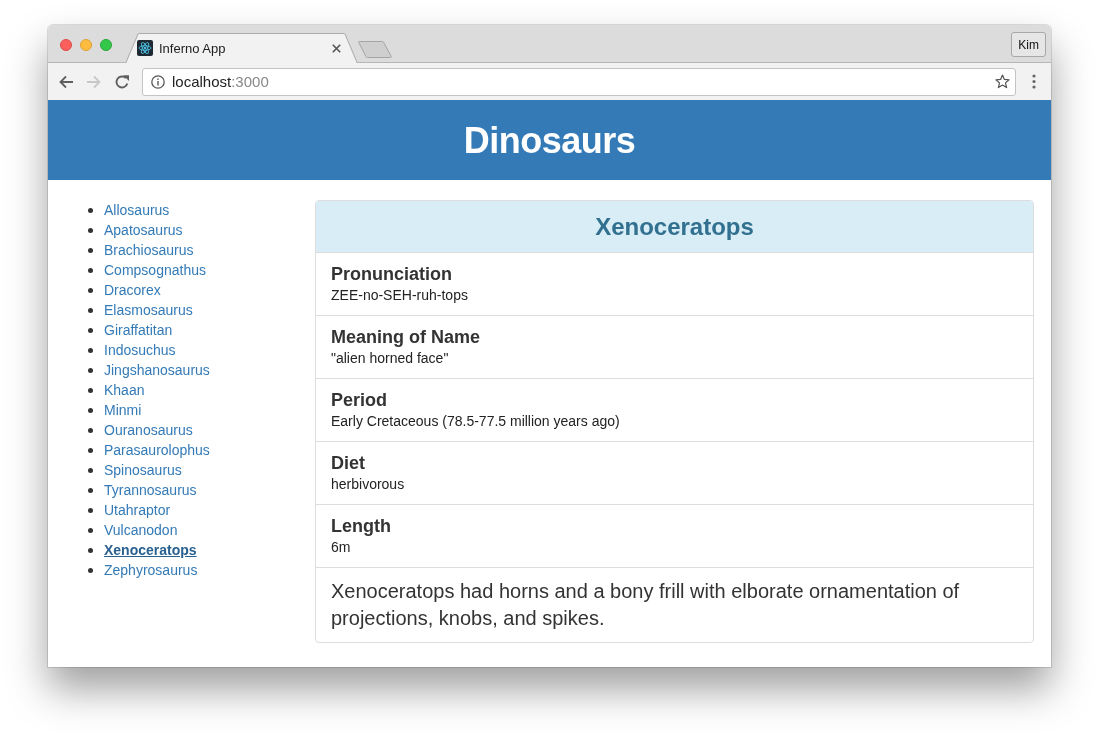 The height and width of the screenshot is (741, 1099). Describe the element at coordinates (392, 274) in the screenshot. I see `field-label: Pronunciation` at that location.